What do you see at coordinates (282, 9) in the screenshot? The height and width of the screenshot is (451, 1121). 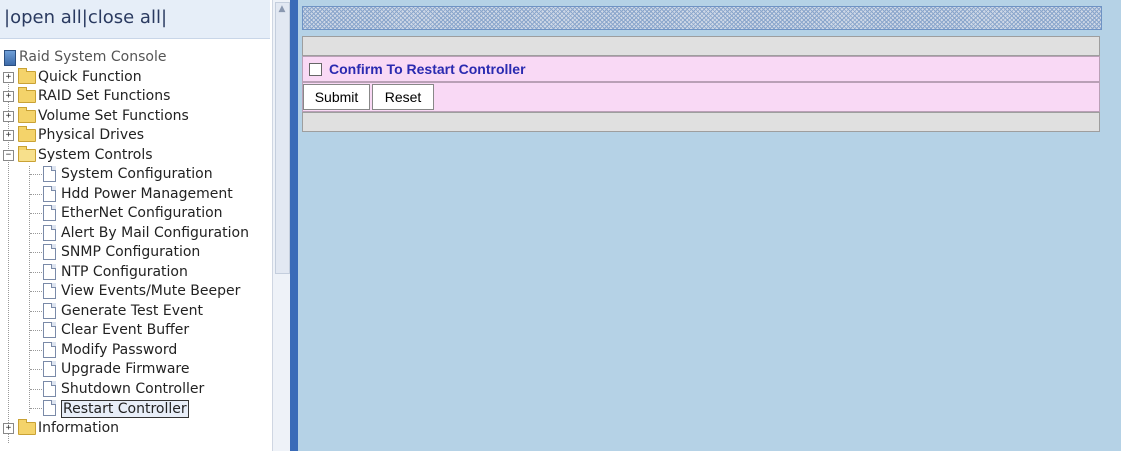 I see `scroll-up-icon: ▲` at bounding box center [282, 9].